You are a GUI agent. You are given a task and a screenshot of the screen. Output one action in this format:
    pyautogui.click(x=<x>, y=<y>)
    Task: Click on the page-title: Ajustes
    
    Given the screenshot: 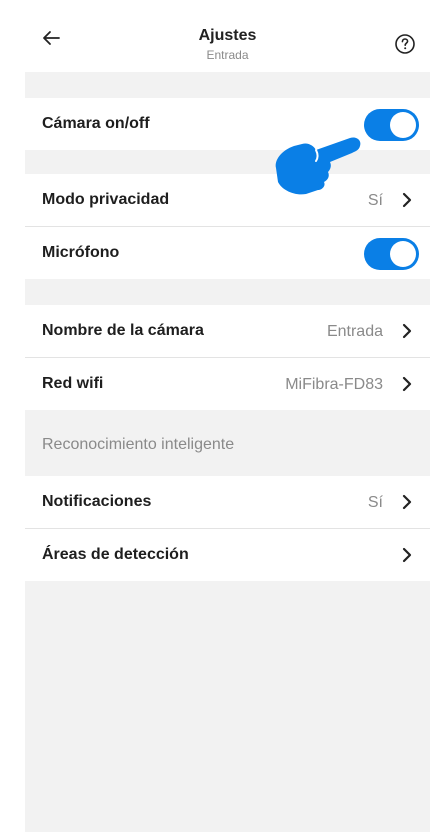 What is the action you would take?
    pyautogui.click(x=227, y=35)
    